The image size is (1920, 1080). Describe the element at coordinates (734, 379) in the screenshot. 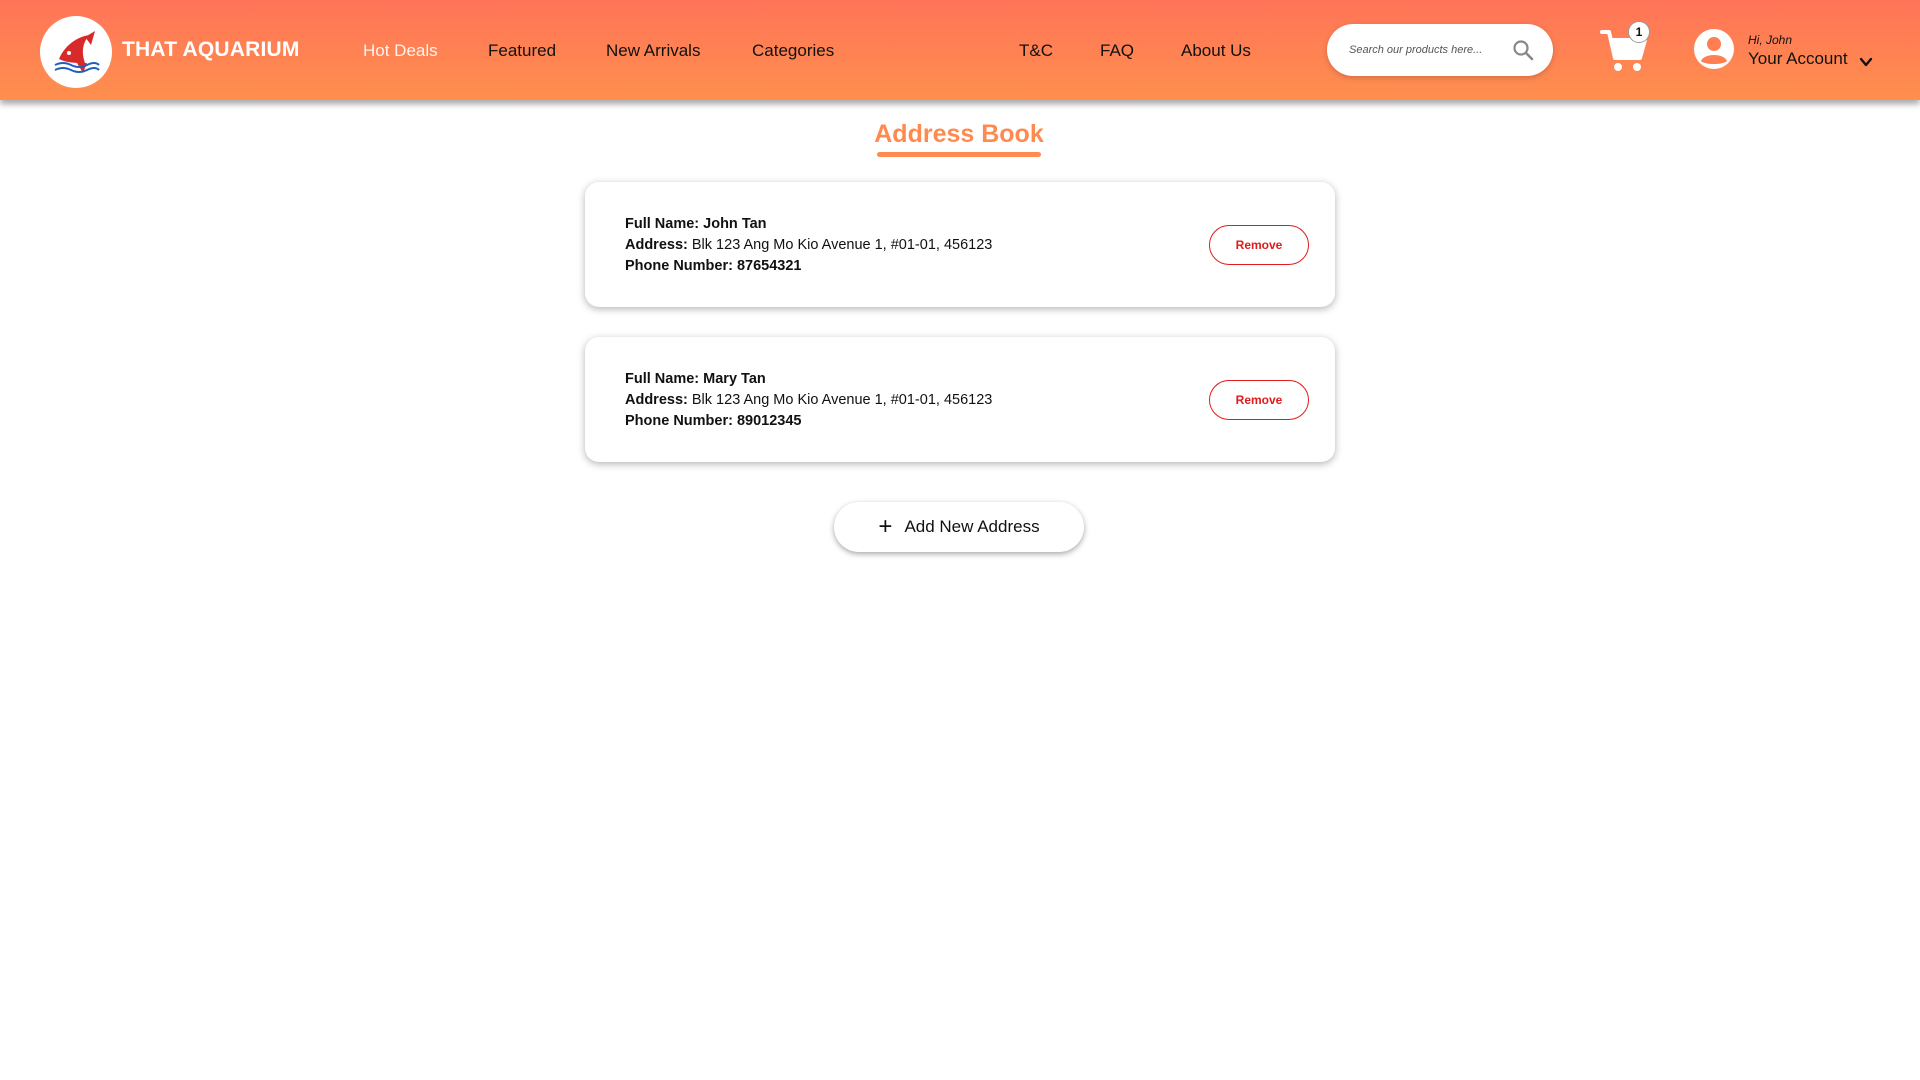

I see `full-name-value: Mary Tan` at that location.